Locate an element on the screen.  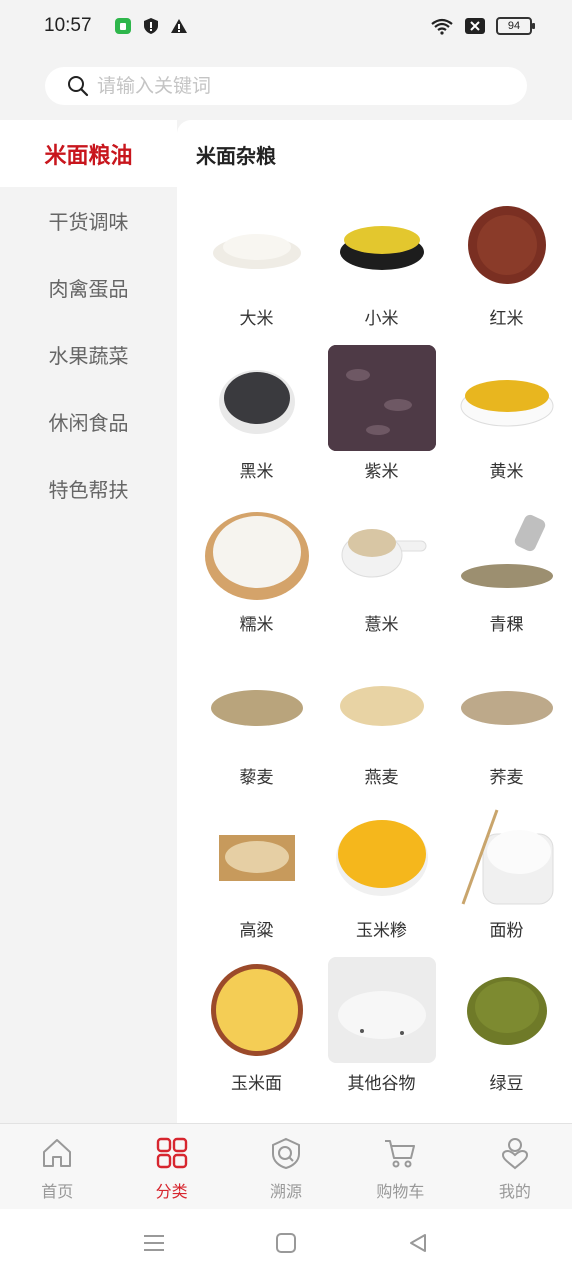
tab-label: 购物车 is located at coordinates (400, 1191).